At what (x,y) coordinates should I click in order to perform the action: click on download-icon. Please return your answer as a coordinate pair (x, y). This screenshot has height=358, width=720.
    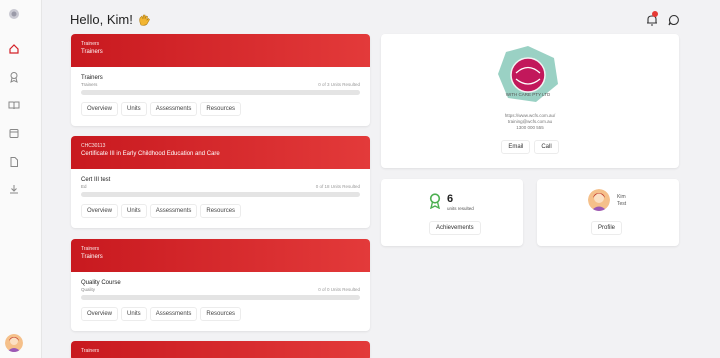
    Looking at the image, I should click on (14, 189).